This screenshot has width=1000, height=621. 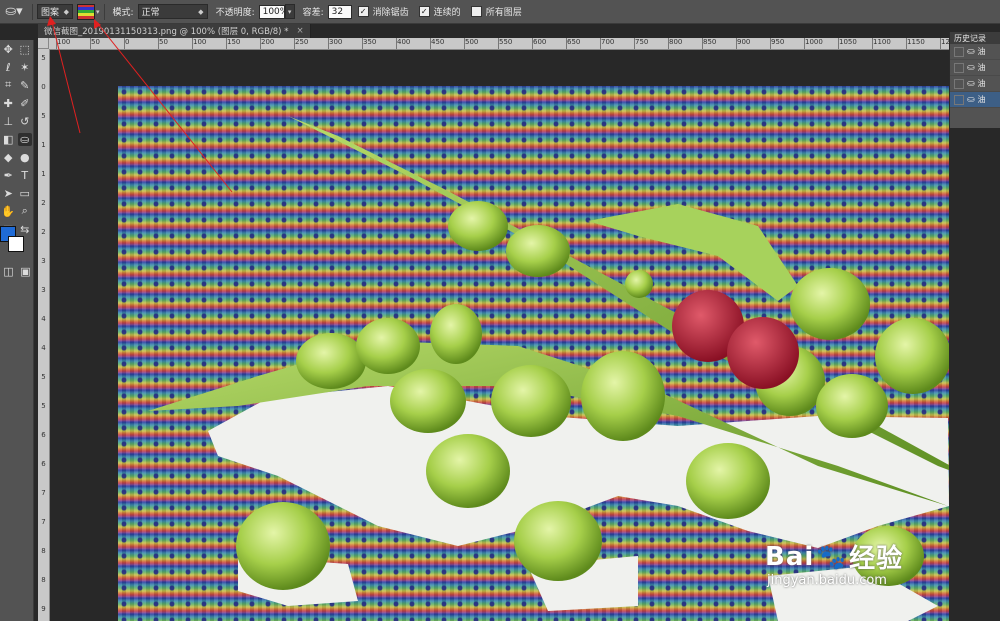 I want to click on shape-tool-icon: ▭, so click(x=25, y=193).